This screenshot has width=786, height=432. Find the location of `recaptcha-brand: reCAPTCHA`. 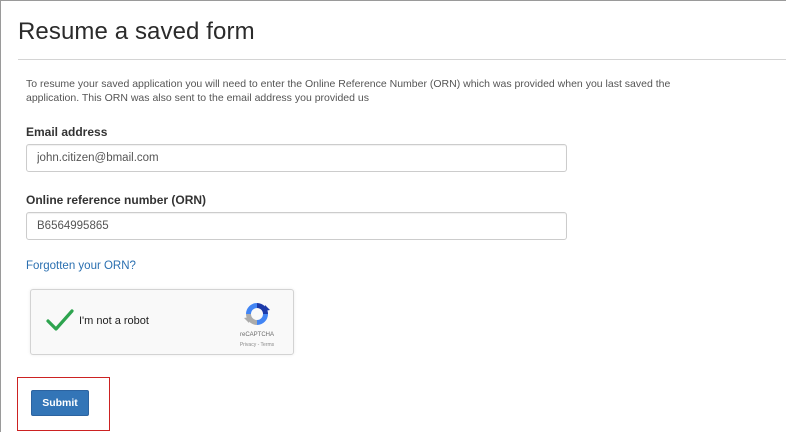

recaptcha-brand: reCAPTCHA is located at coordinates (256, 335).